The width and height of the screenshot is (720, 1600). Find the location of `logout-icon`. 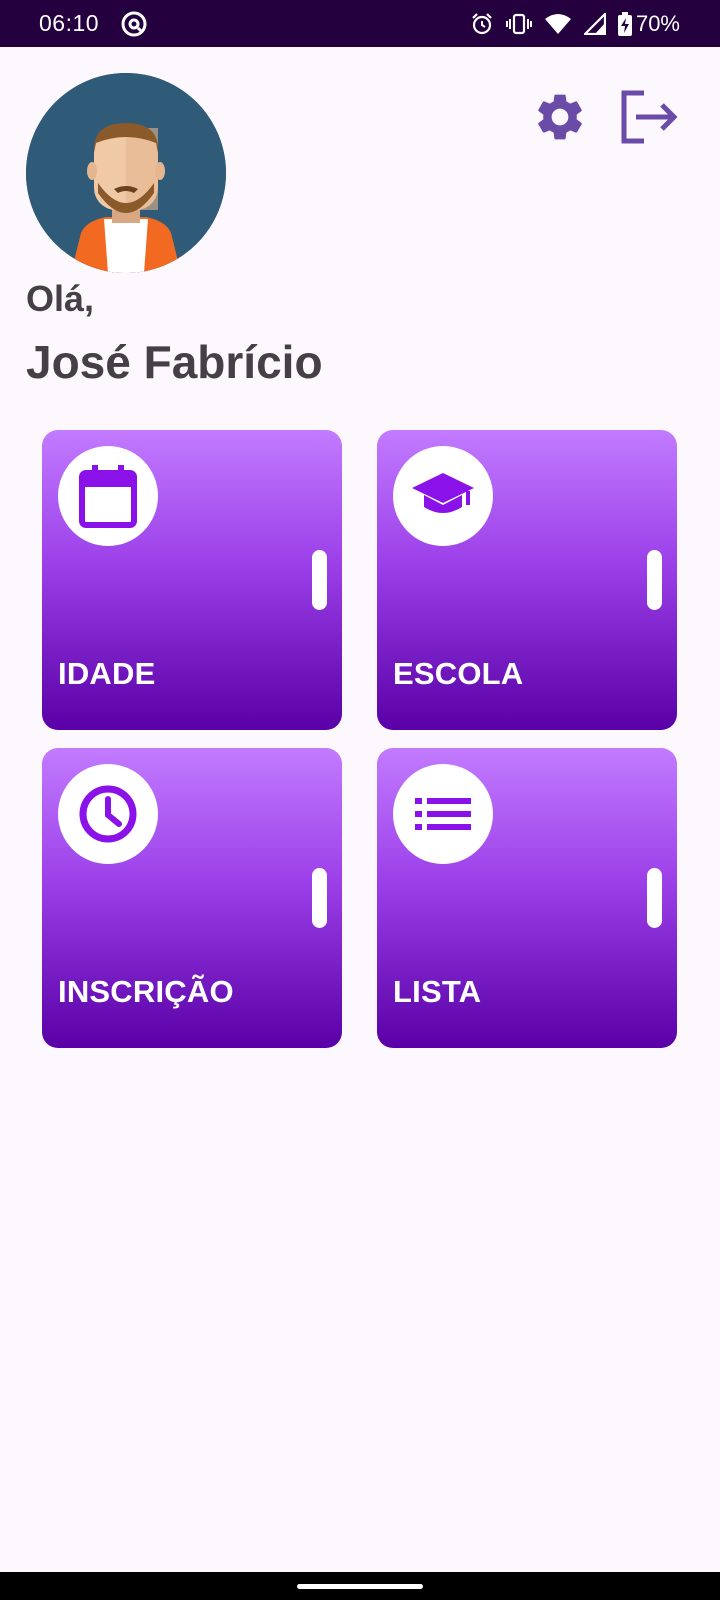

logout-icon is located at coordinates (649, 117).